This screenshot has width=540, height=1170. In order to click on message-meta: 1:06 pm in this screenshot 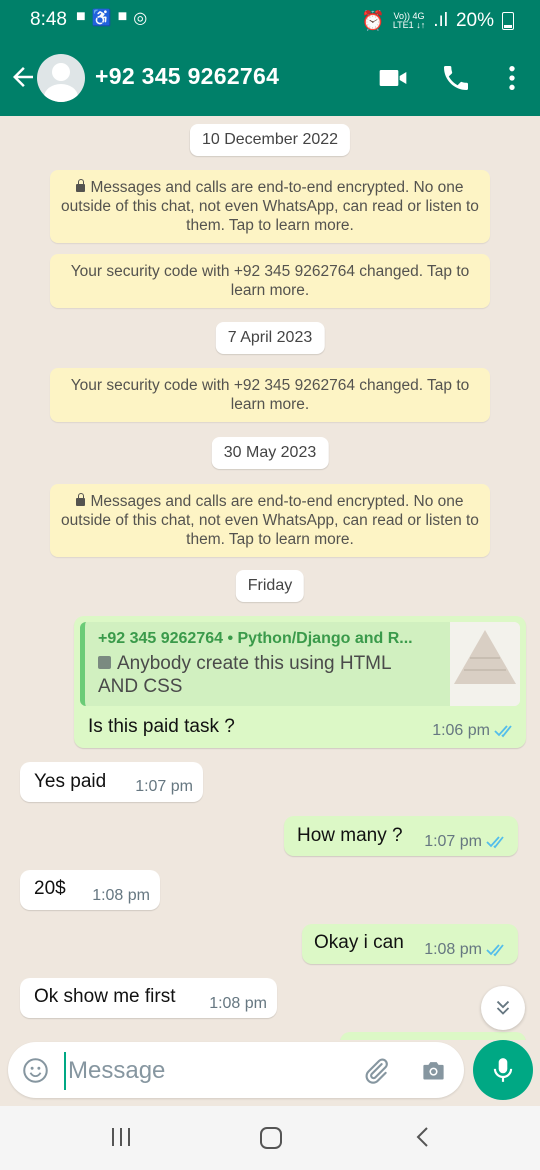, I will do `click(474, 731)`.